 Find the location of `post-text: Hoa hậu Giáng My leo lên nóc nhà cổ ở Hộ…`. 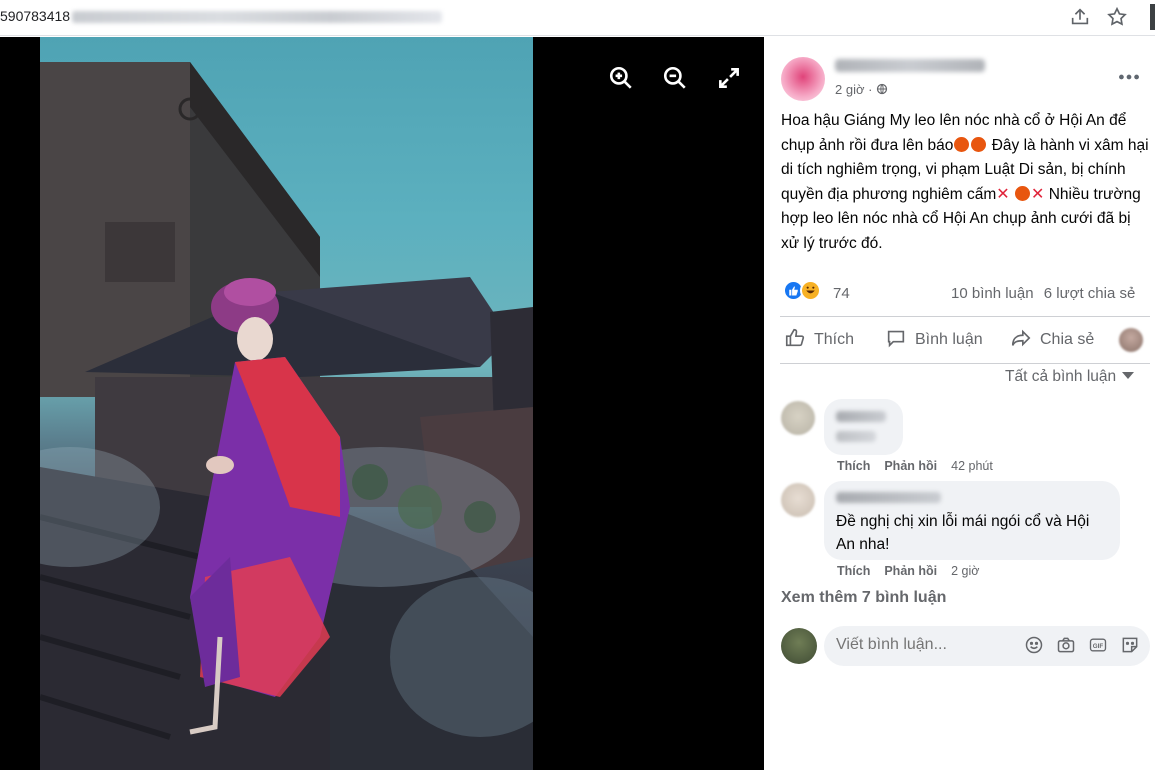

post-text: Hoa hậu Giáng My leo lên nóc nhà cổ ở Hộ… is located at coordinates (965, 182).